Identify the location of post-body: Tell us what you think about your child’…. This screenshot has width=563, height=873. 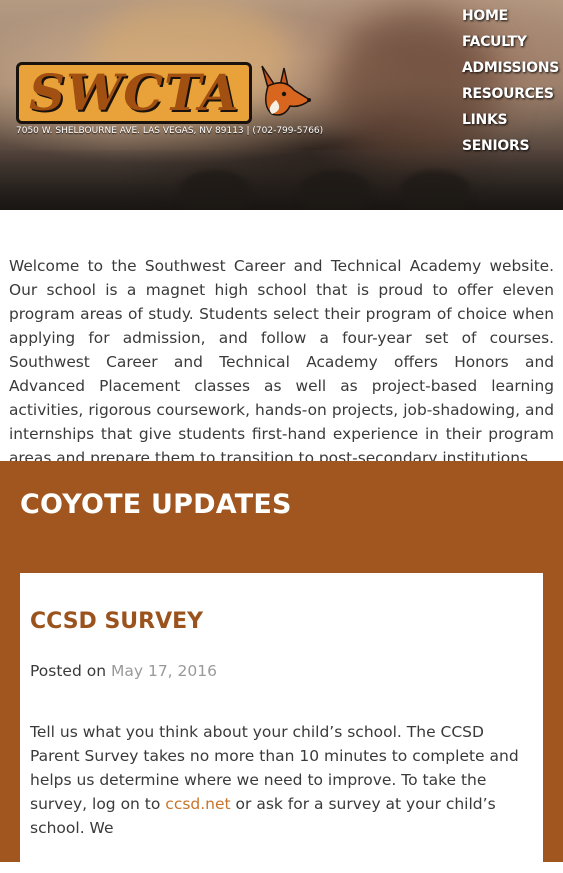
(281, 780).